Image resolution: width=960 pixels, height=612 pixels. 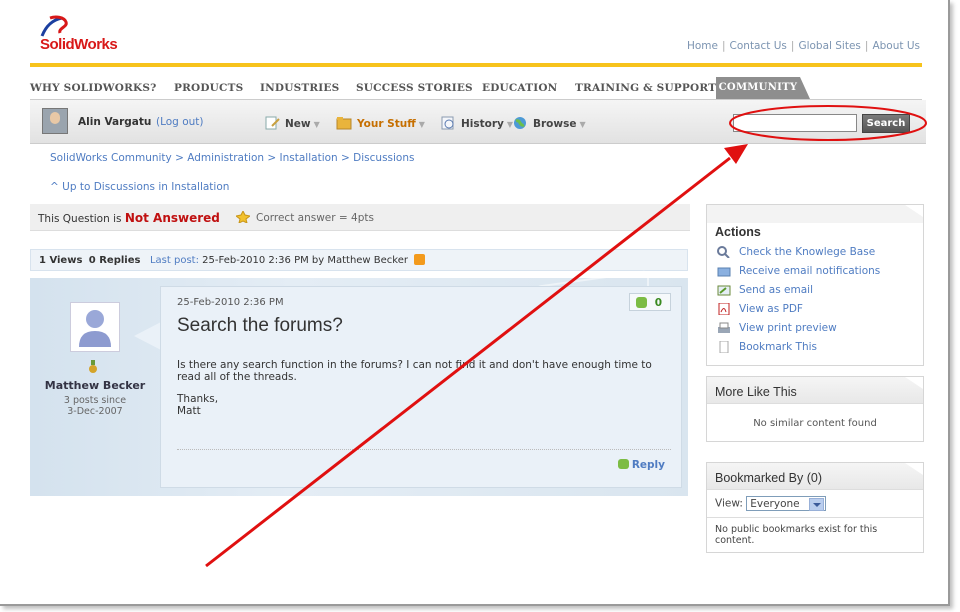 I want to click on search-highlight-ellipse, so click(x=828, y=123).